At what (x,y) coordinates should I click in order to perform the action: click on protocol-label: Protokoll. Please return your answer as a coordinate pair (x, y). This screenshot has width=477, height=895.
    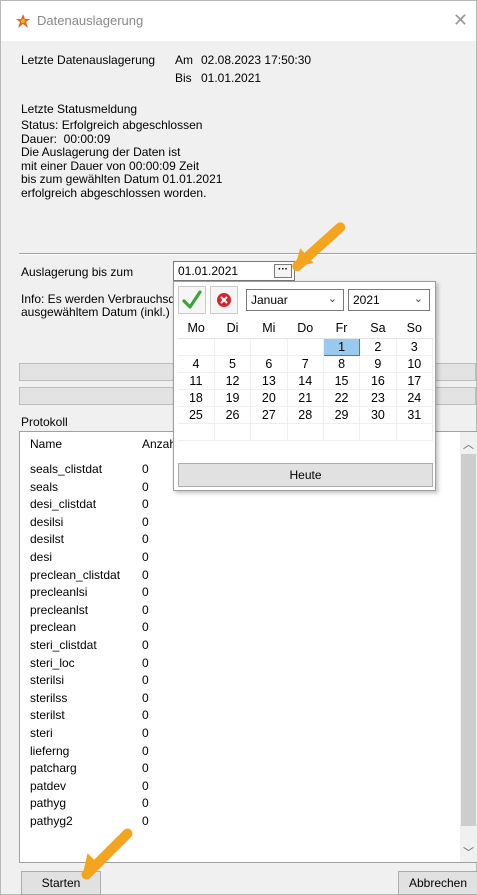
    Looking at the image, I should click on (44, 422).